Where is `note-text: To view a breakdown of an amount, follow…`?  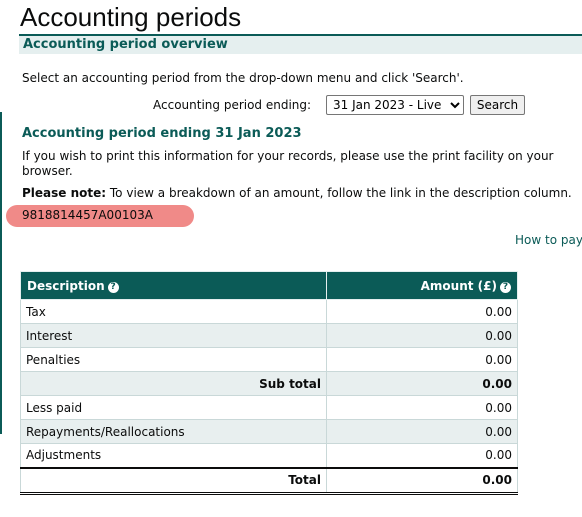
note-text: To view a breakdown of an amount, follow… is located at coordinates (339, 193).